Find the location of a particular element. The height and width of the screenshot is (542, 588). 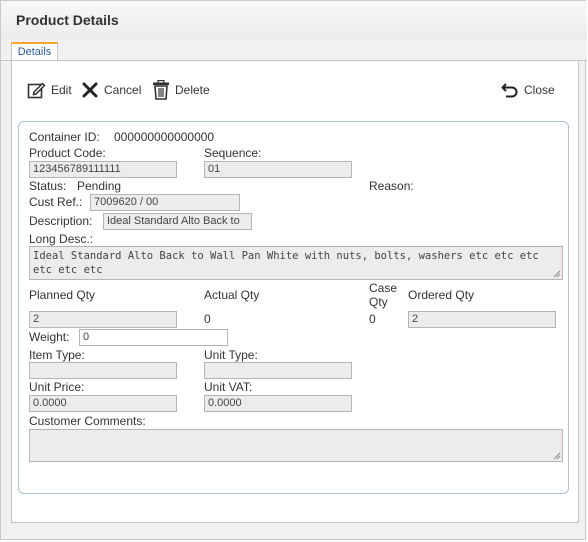

unit-vat-label: Unit VAT: is located at coordinates (228, 387).